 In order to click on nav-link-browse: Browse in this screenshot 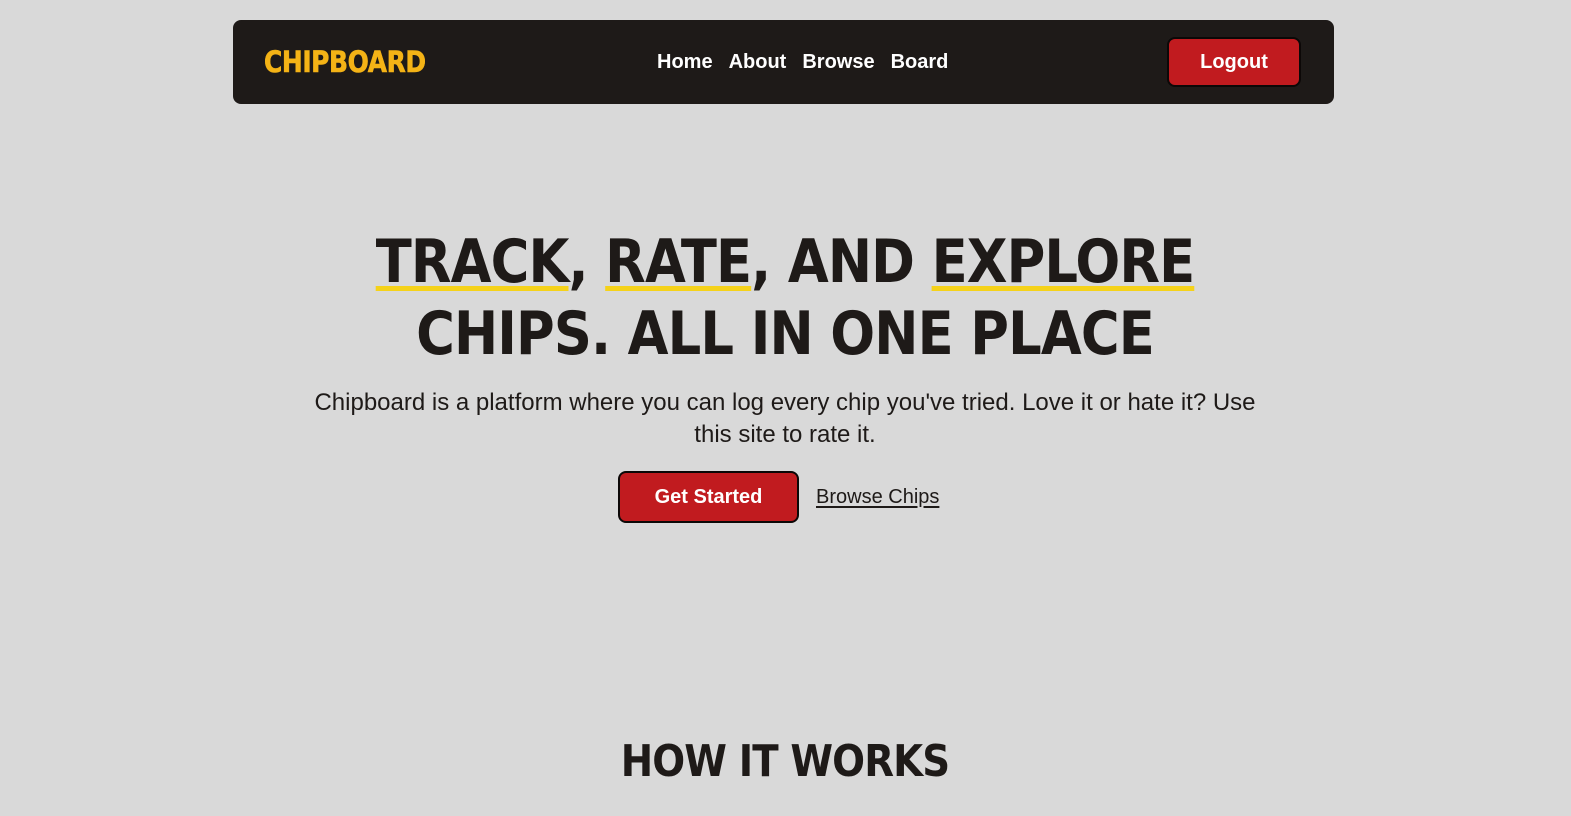, I will do `click(838, 62)`.